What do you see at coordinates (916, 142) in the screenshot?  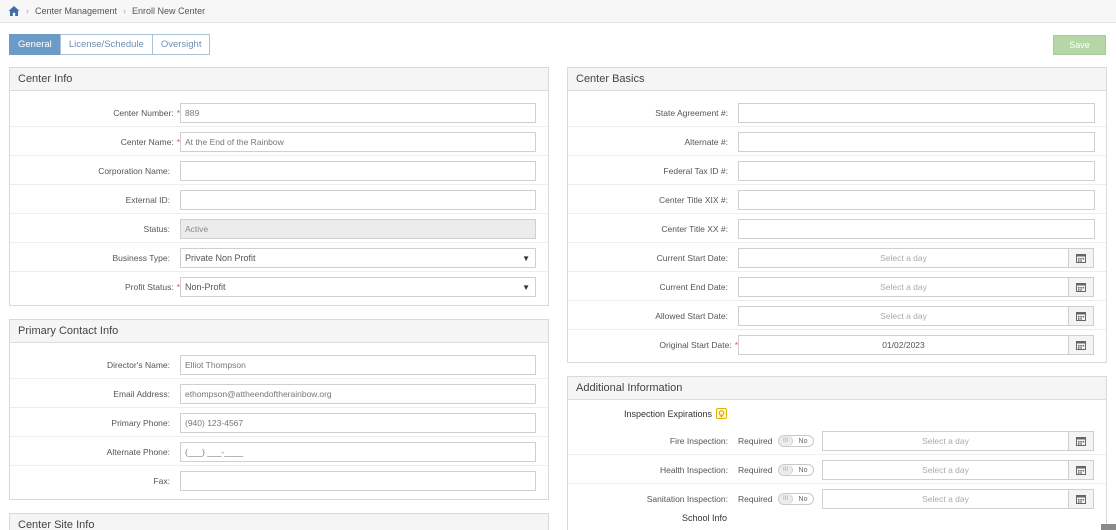 I see `alternate-number-field` at bounding box center [916, 142].